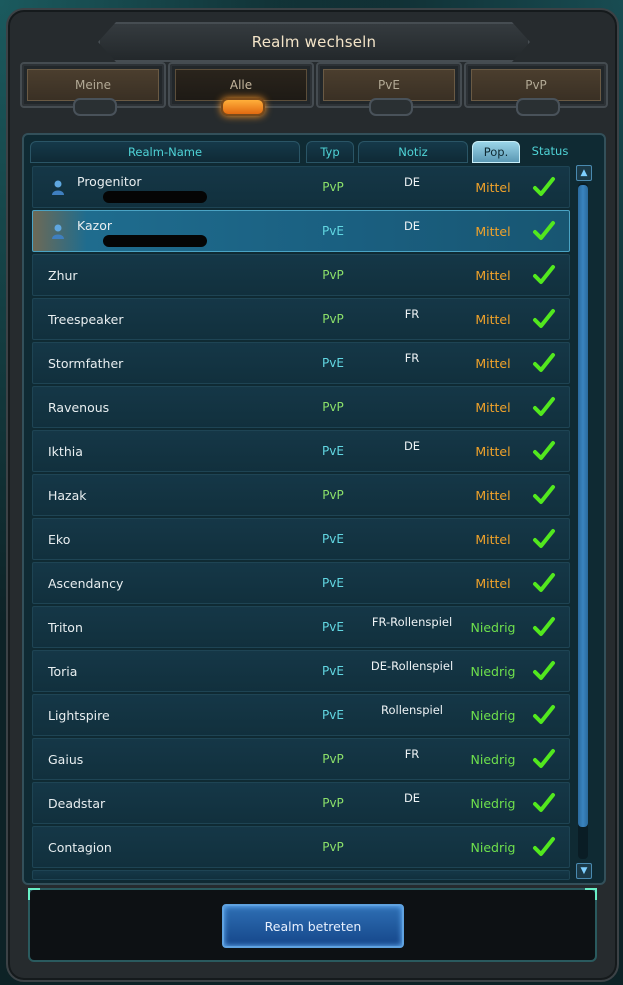 The height and width of the screenshot is (985, 623). I want to click on realm-row: Lightspire PvE Rollenspiel Niedrig, so click(301, 715).